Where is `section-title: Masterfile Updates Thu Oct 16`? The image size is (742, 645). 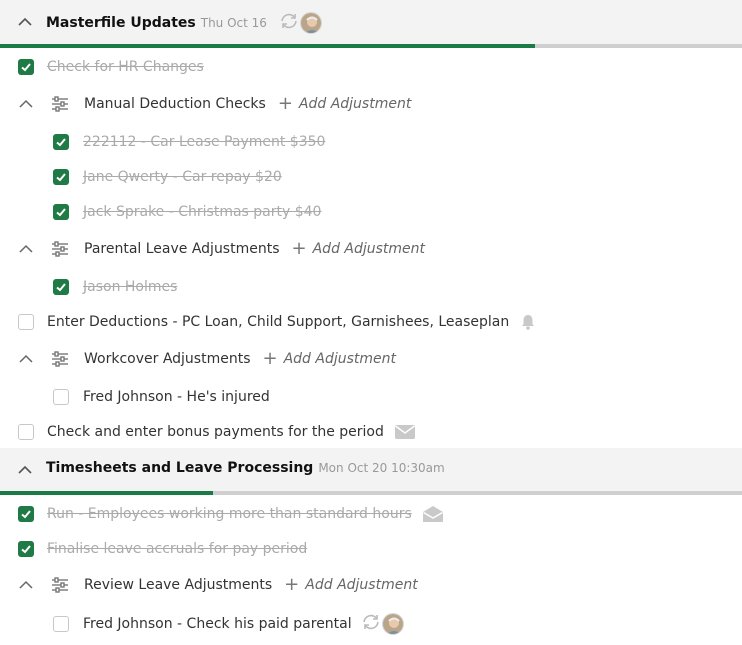
section-title: Masterfile Updates Thu Oct 16 is located at coordinates (184, 23).